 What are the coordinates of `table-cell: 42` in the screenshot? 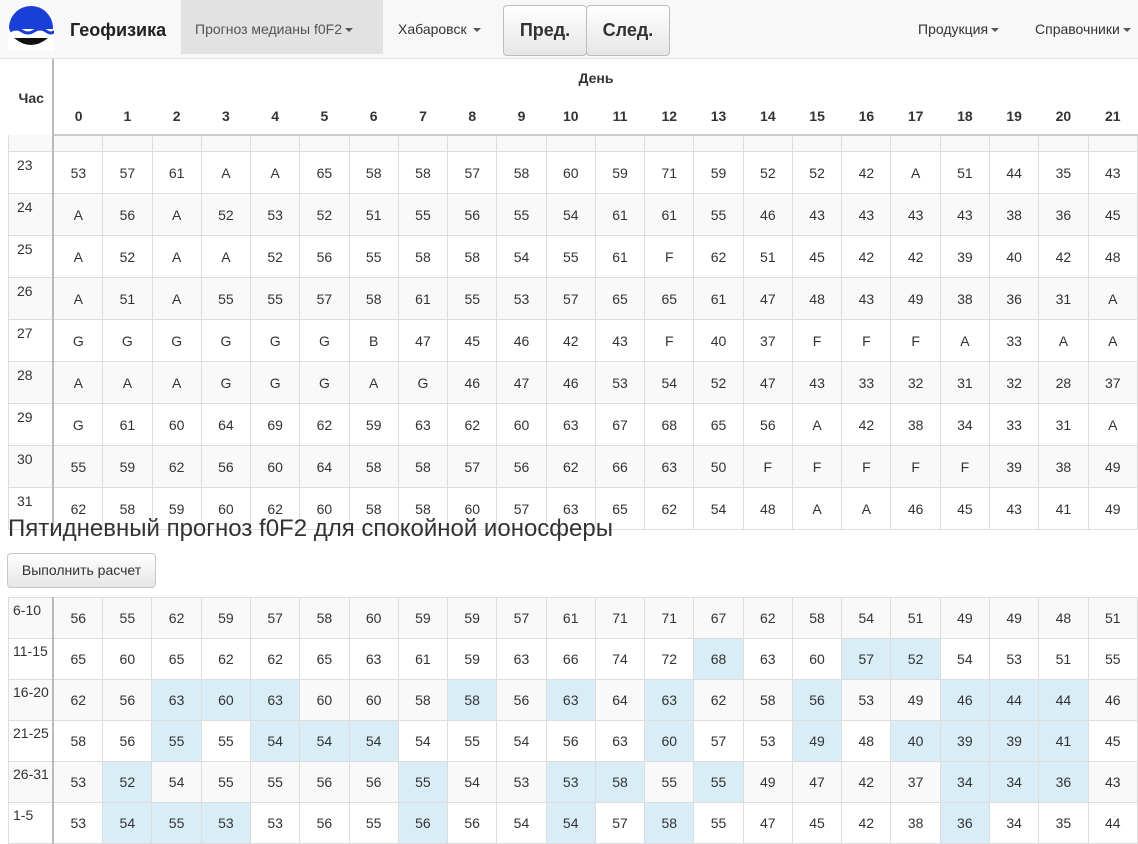 It's located at (866, 172).